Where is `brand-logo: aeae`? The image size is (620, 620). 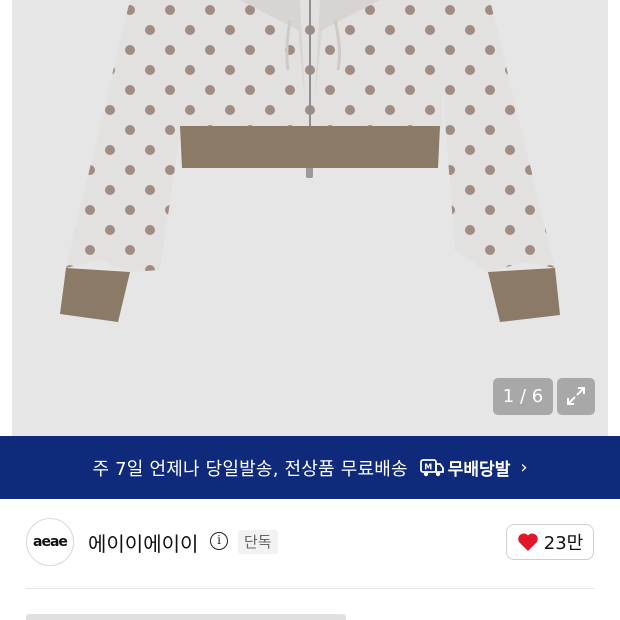
brand-logo: aeae is located at coordinates (50, 542).